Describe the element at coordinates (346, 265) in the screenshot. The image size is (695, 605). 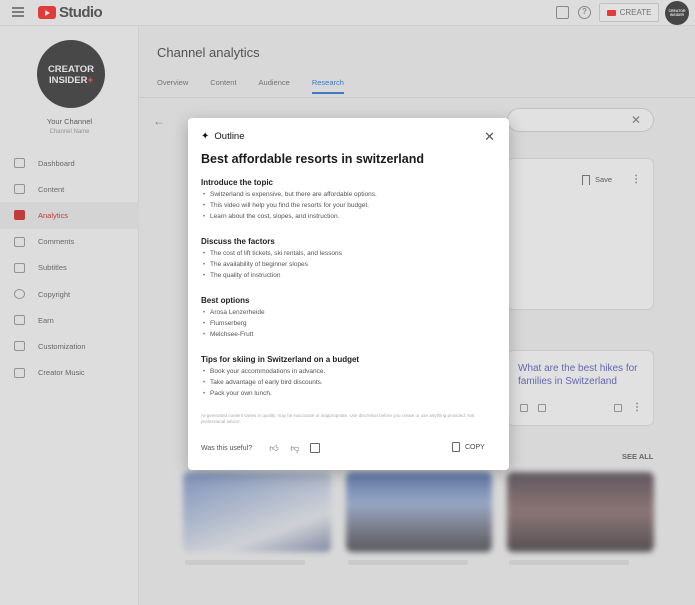
I see `list-item: The availability of beginner slopes` at that location.